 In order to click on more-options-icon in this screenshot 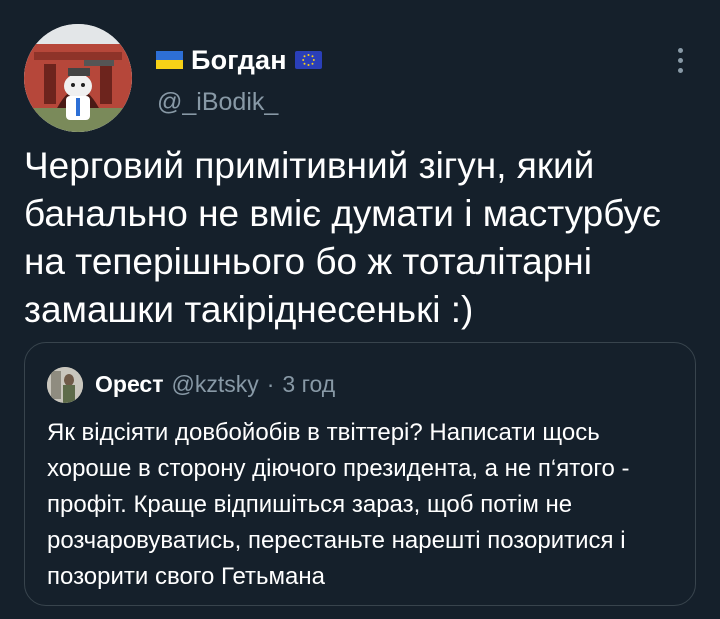, I will do `click(680, 60)`.